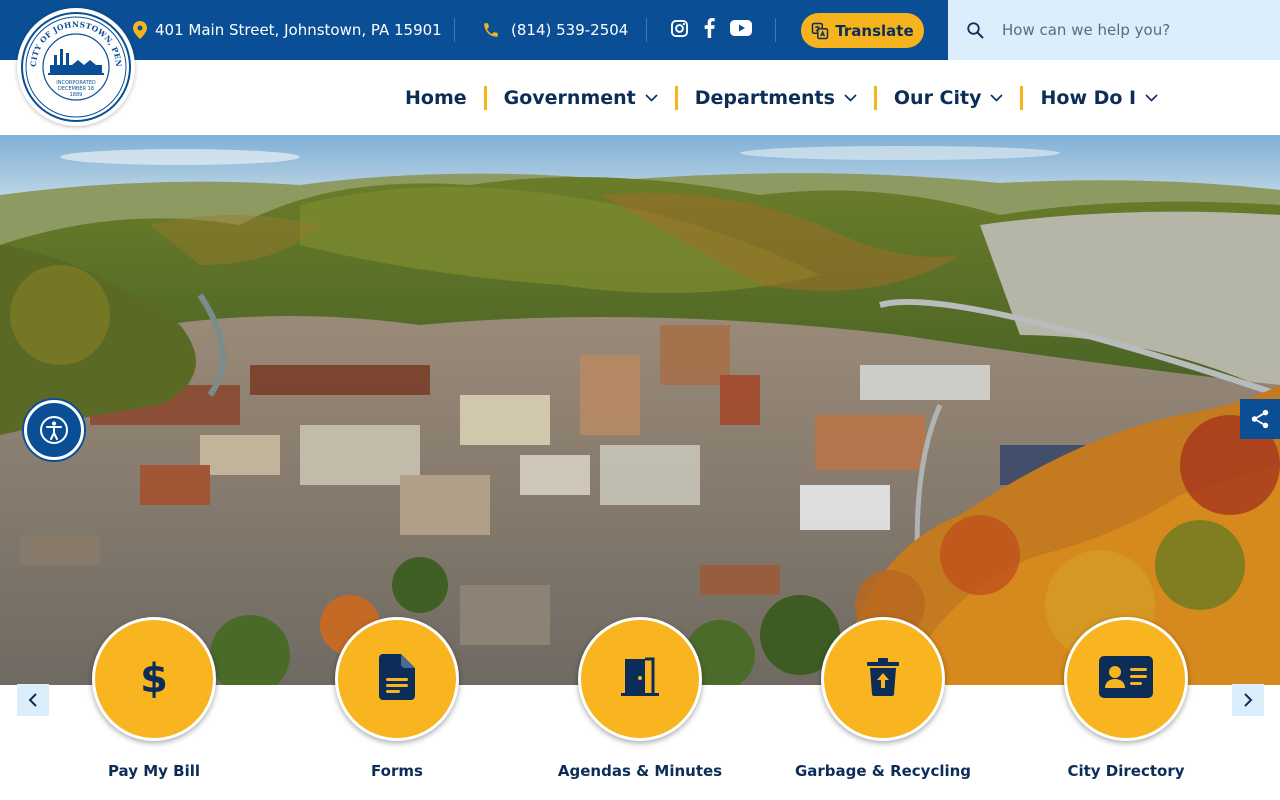 The height and width of the screenshot is (800, 1280). I want to click on carousel-next-button, so click(1248, 700).